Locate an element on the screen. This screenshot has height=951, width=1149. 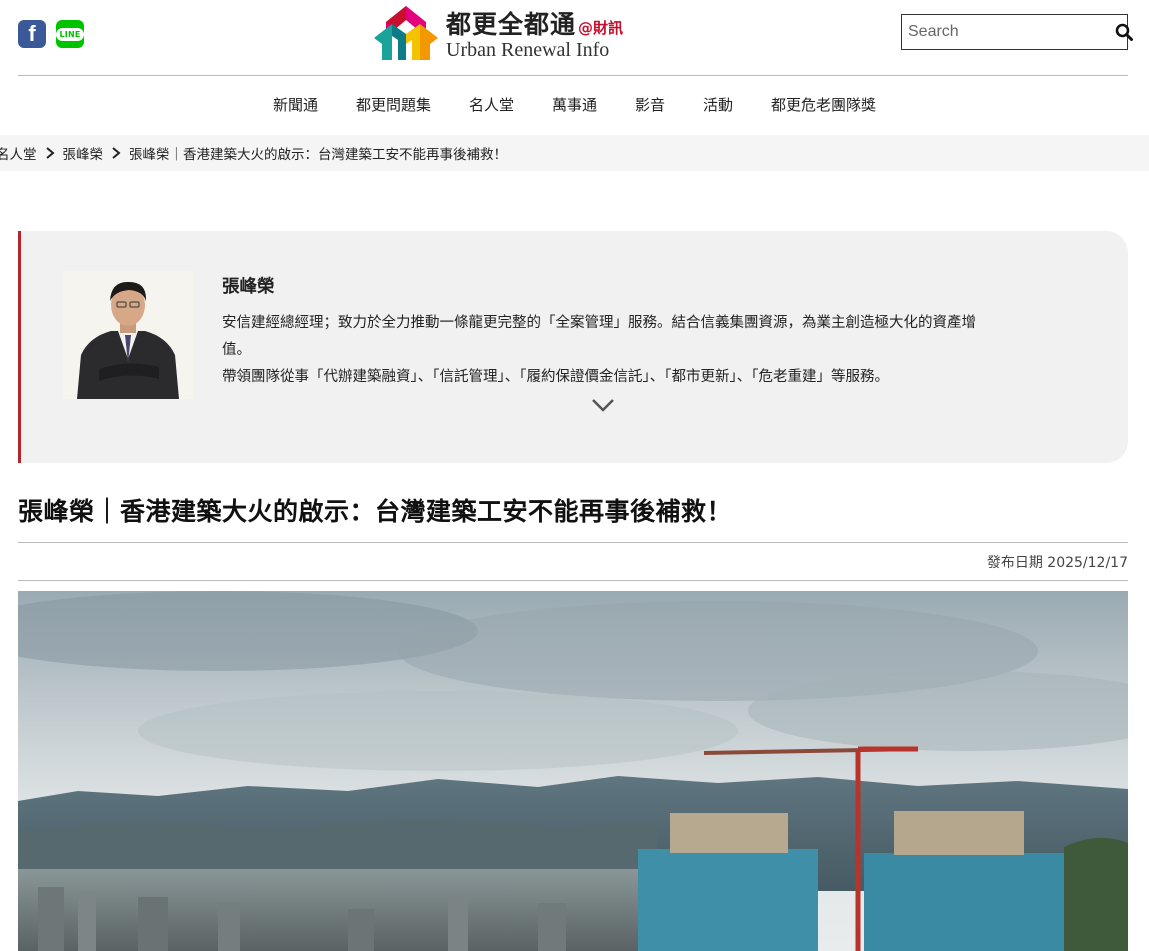
nav-item-faq: 都更問題集 is located at coordinates (393, 106).